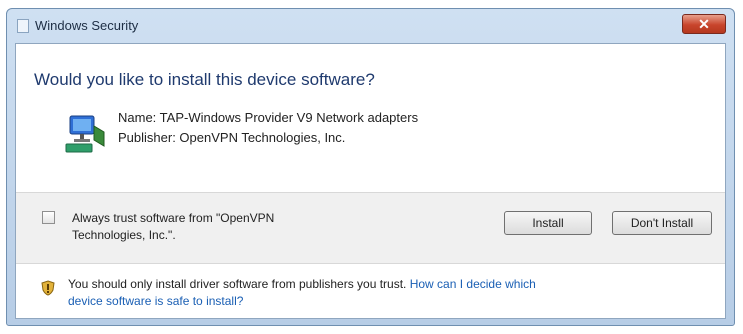 This screenshot has height=334, width=743. I want to click on always-trust-line1: Always trust software from "OpenVPN, so click(173, 218).